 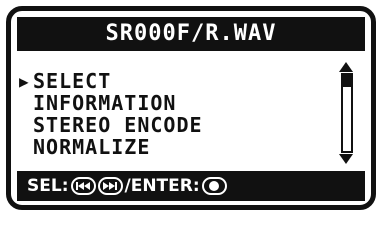 I want to click on menu-item-label: INFORMATION, so click(x=105, y=103).